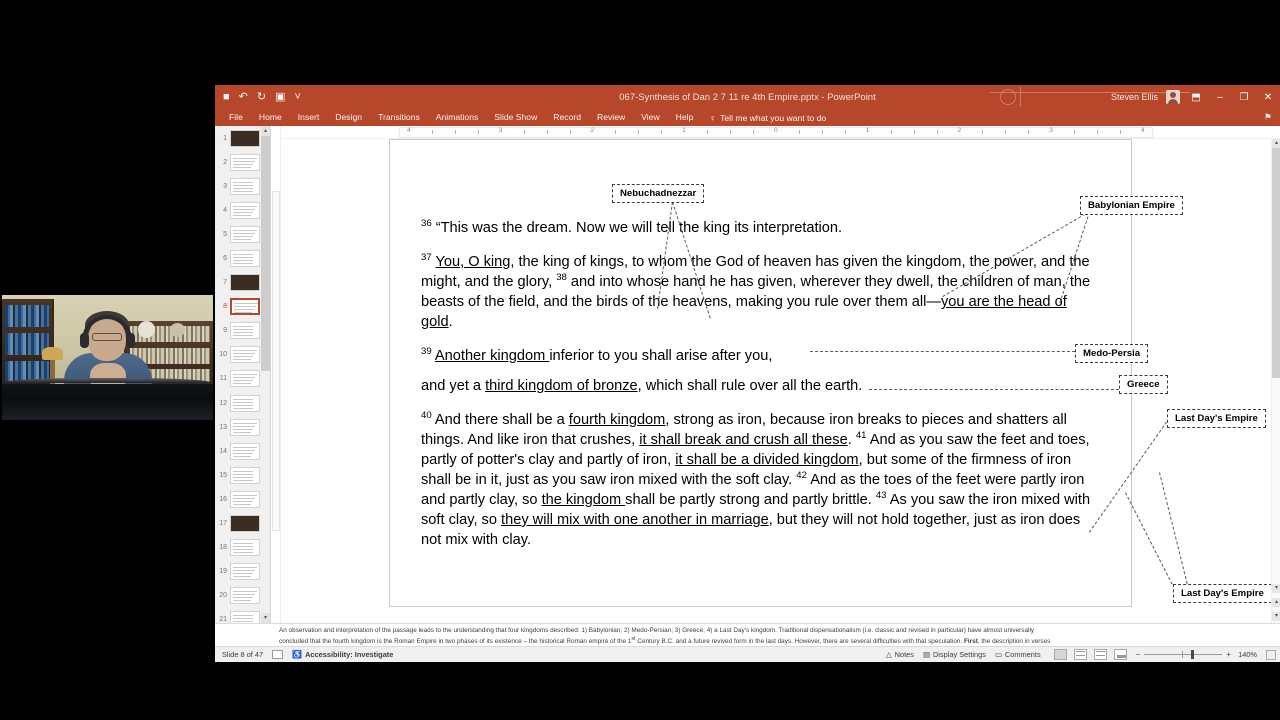 The height and width of the screenshot is (720, 1280). I want to click on slide-thumbnail-panel: 1 2 3 4 5 6 7 8 9 10 11 12 13 14 15 16 17 18 19 20 21 ▴ ▾, so click(243, 374).